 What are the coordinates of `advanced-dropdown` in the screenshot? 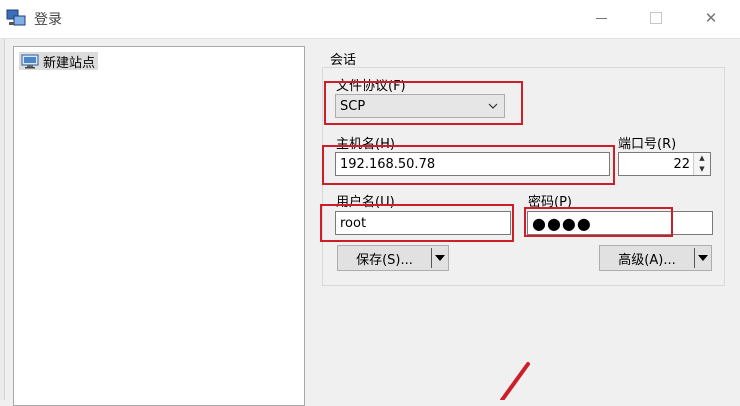 It's located at (703, 258).